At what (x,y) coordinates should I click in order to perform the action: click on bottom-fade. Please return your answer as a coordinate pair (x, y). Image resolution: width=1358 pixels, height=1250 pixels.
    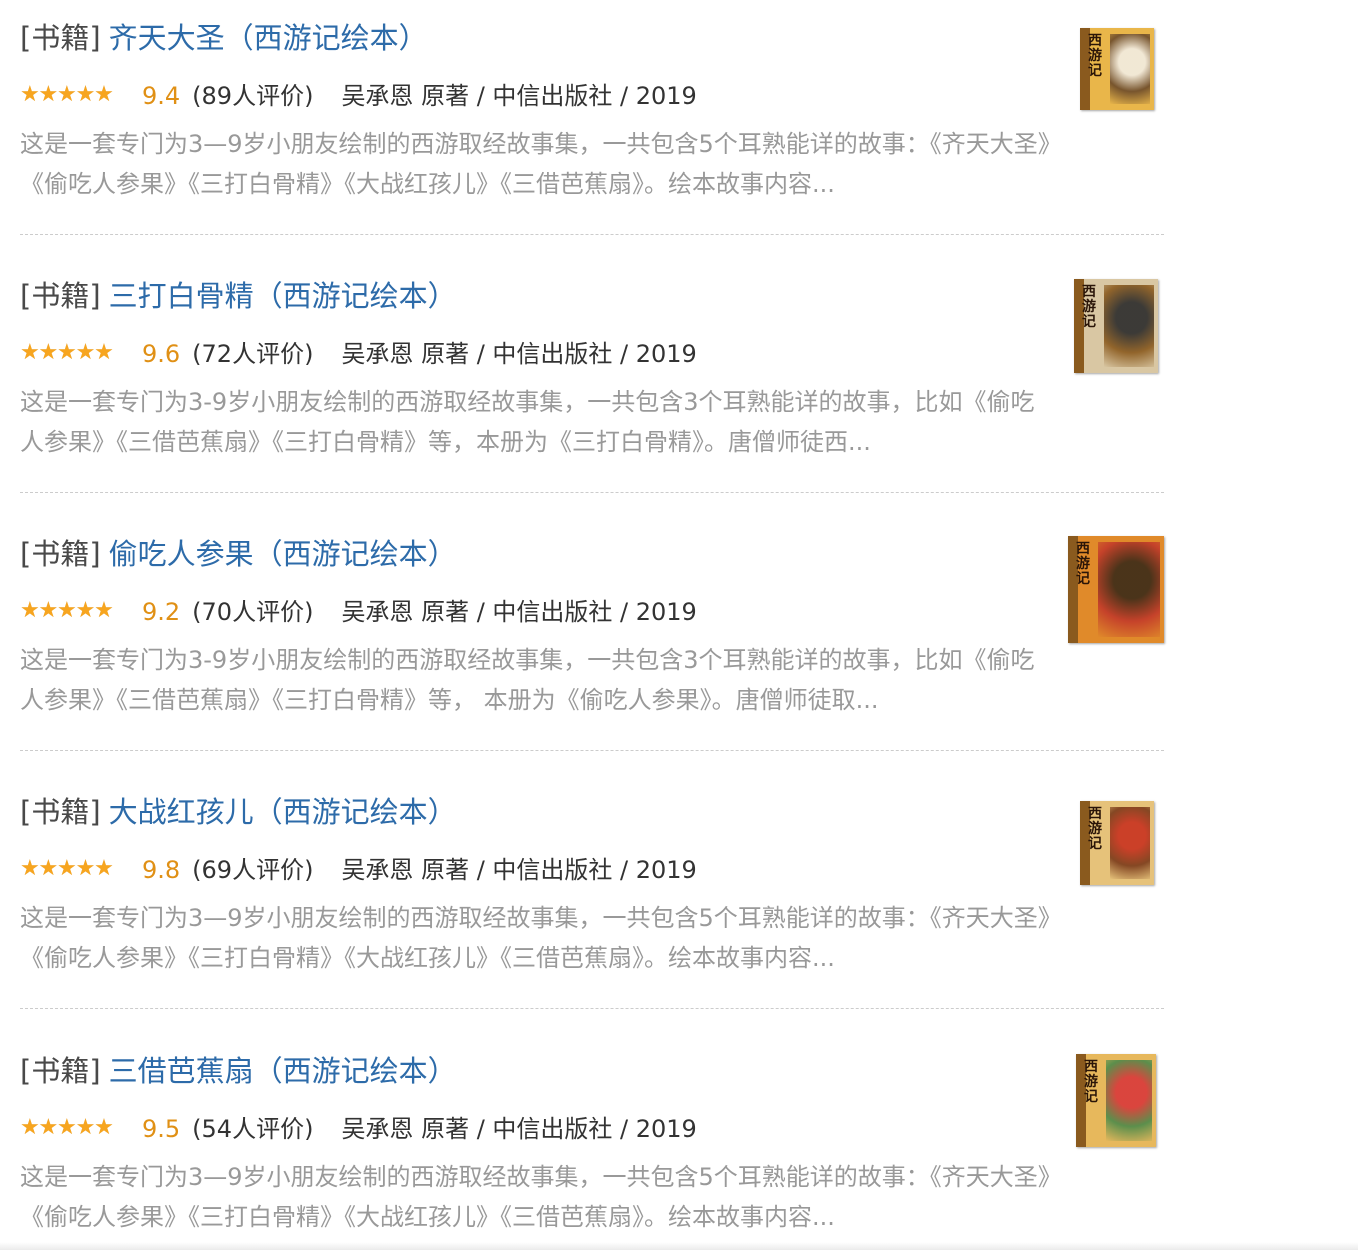
    Looking at the image, I should click on (679, 1246).